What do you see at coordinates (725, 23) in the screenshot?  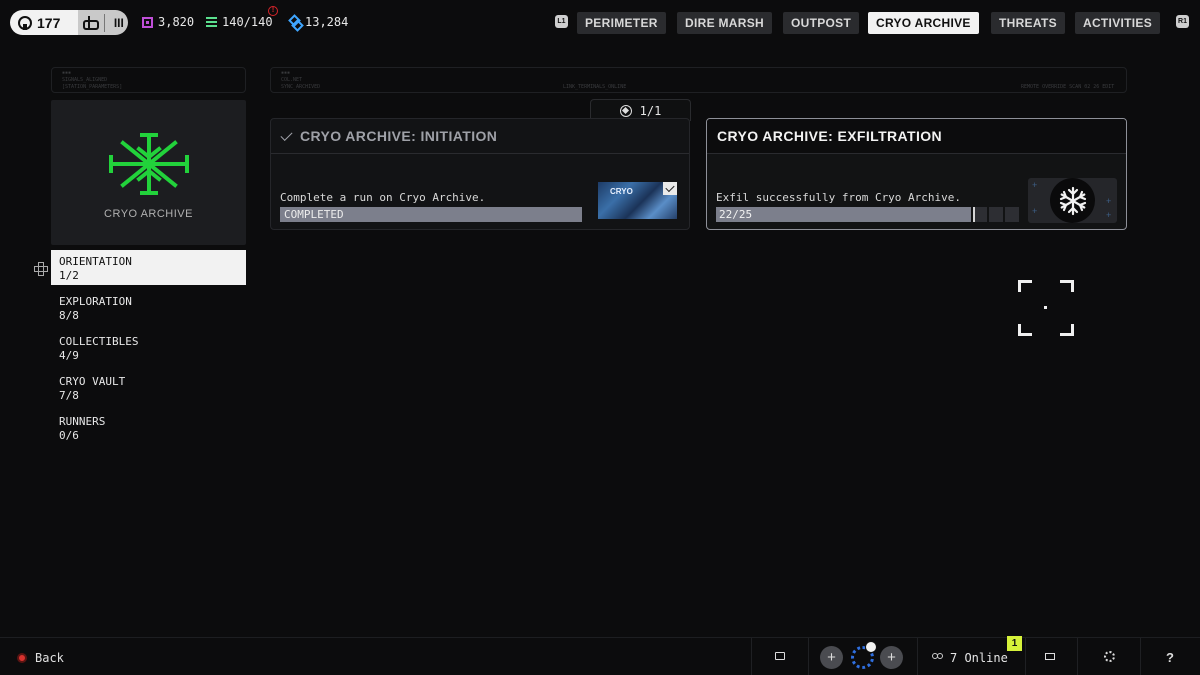 I see `tab-dire-marsh: DIRE MARSH` at bounding box center [725, 23].